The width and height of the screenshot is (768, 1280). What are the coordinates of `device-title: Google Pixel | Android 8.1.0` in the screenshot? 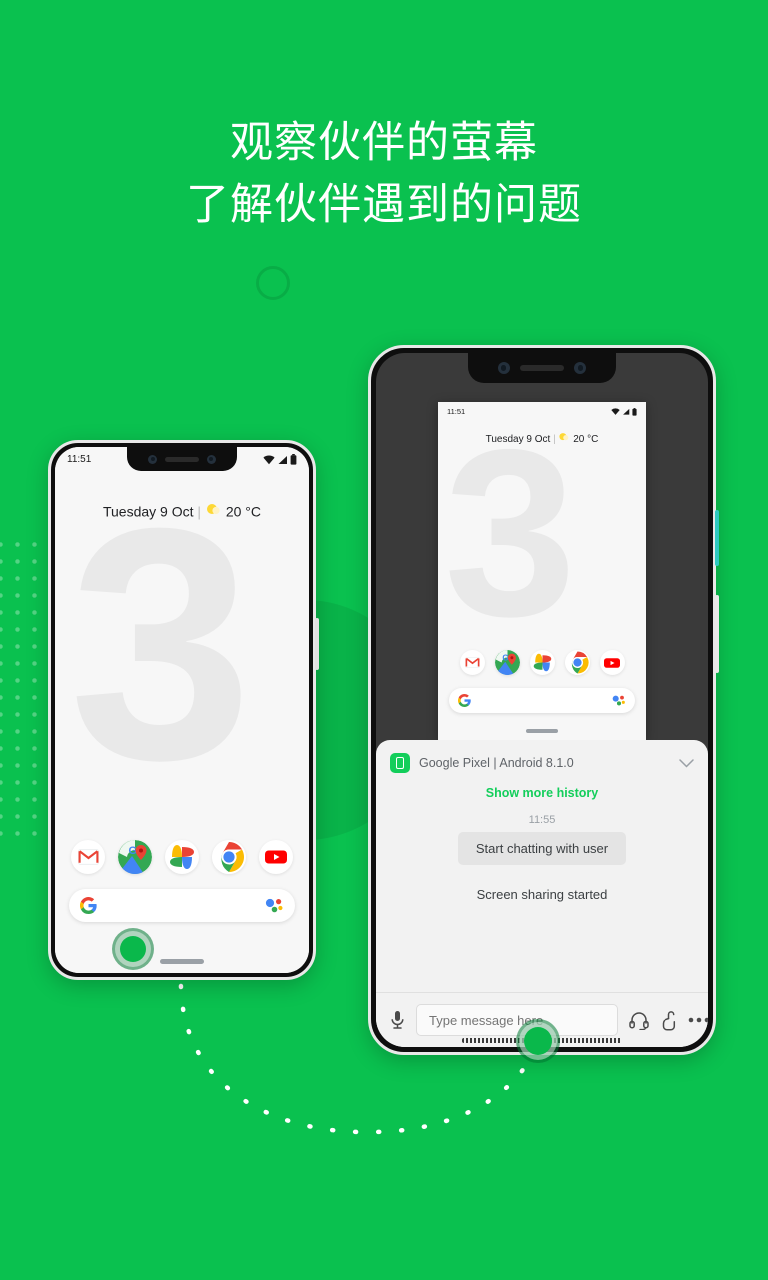 It's located at (496, 763).